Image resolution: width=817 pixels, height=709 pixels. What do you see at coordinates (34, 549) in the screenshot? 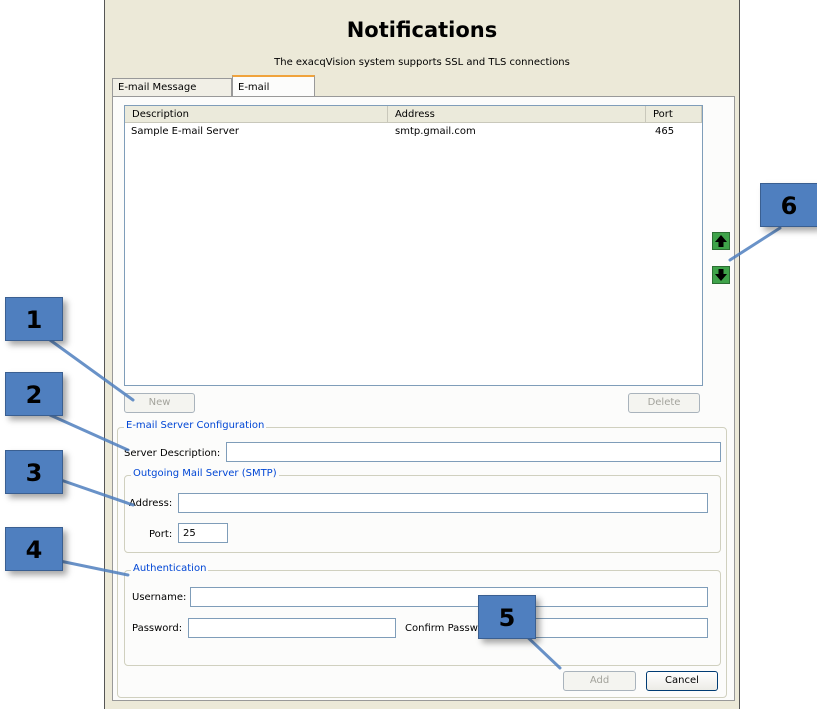
I see `callout-4: 4` at bounding box center [34, 549].